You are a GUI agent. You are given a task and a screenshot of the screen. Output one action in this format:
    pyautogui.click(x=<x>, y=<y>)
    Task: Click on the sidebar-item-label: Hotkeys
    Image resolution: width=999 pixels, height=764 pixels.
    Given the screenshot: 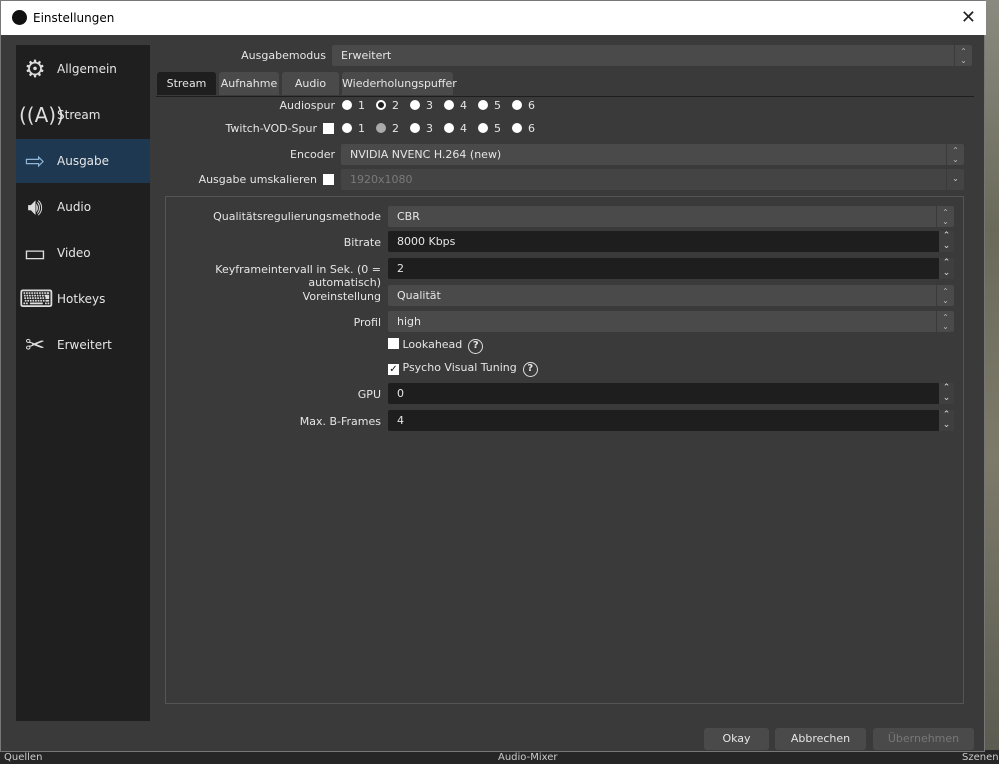 What is the action you would take?
    pyautogui.click(x=81, y=299)
    